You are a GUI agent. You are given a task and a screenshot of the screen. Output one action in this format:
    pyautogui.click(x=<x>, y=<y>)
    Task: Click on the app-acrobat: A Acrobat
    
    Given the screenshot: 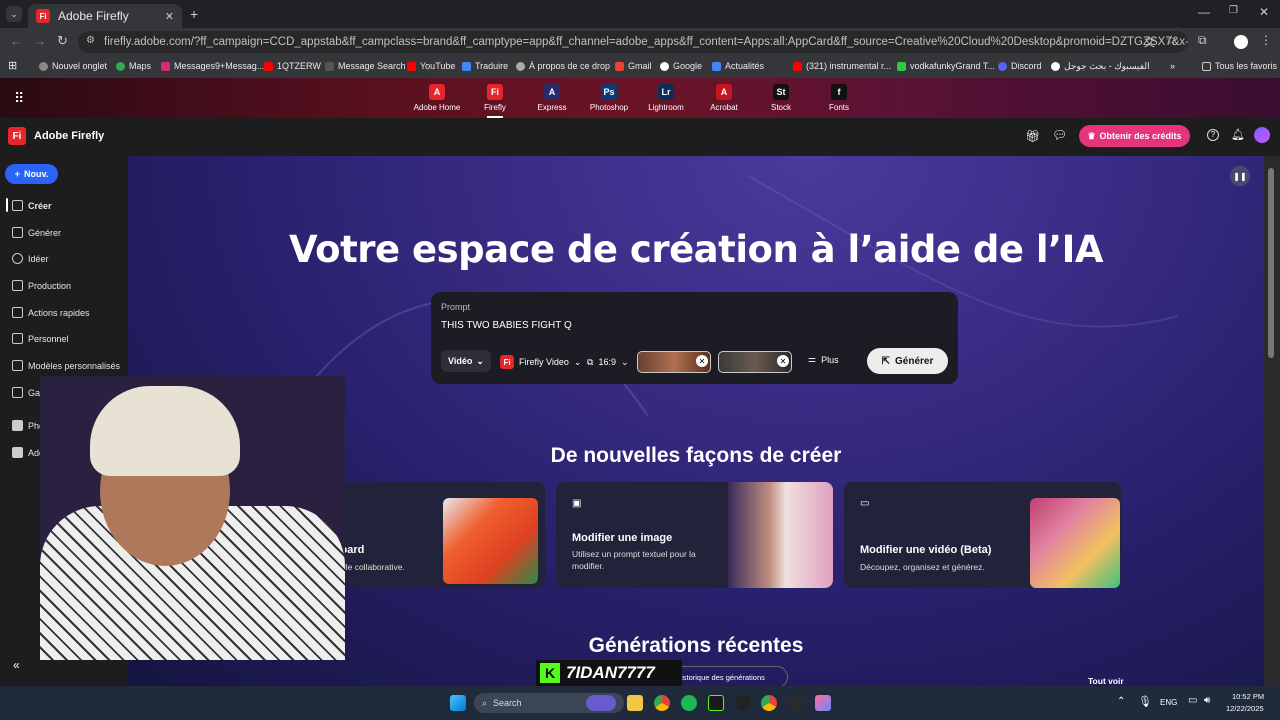 What is the action you would take?
    pyautogui.click(x=724, y=98)
    